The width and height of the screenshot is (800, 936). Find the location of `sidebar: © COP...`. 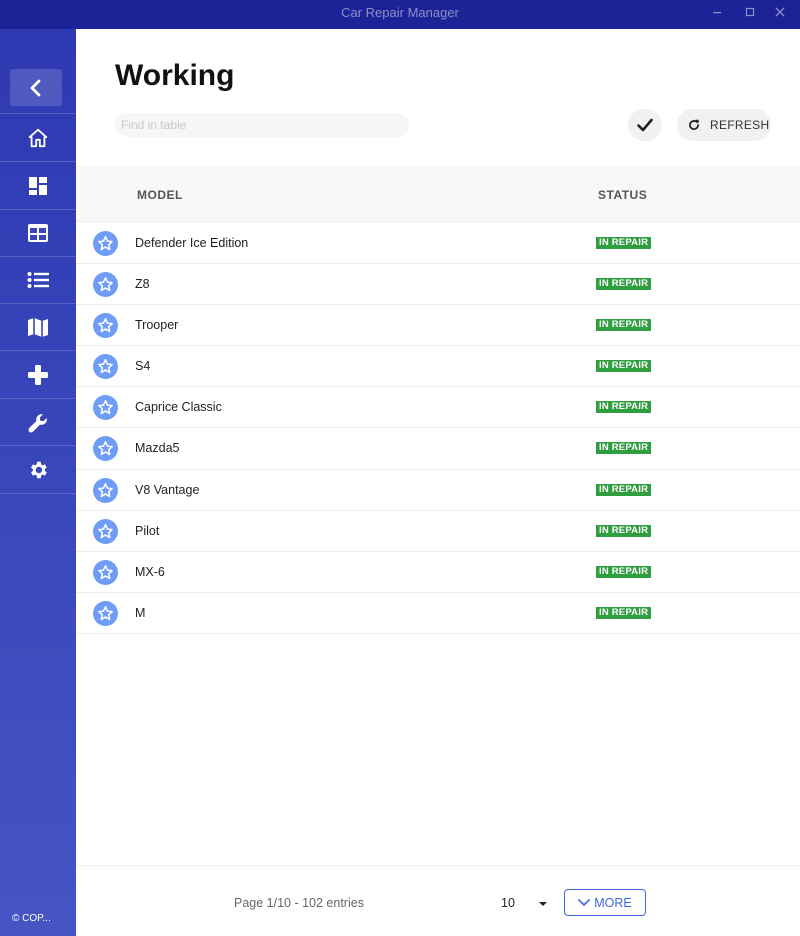

sidebar: © COP... is located at coordinates (38, 482).